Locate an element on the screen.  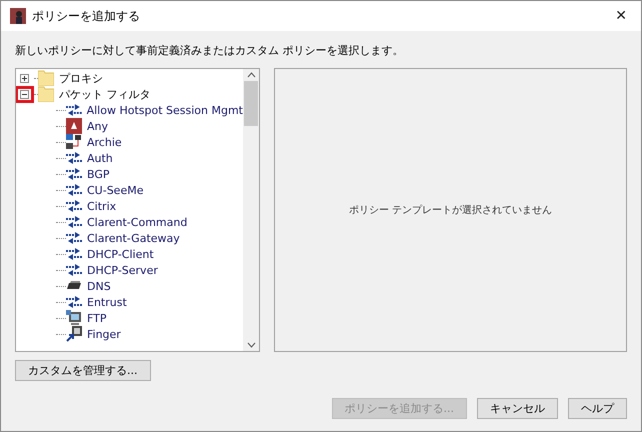
window-title: ポリシーを追加する is located at coordinates (86, 16).